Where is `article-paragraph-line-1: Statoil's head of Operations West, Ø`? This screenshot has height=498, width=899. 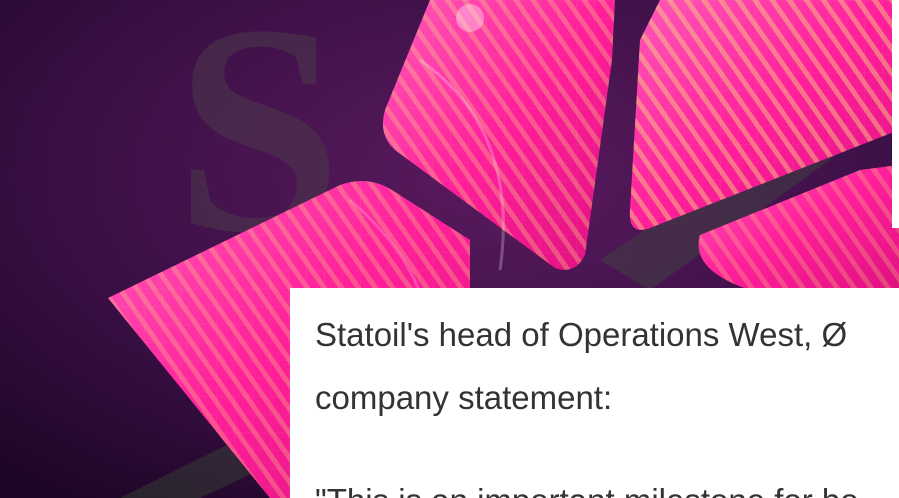
article-paragraph-line-1: Statoil's head of Operations West, Ø is located at coordinates (581, 334).